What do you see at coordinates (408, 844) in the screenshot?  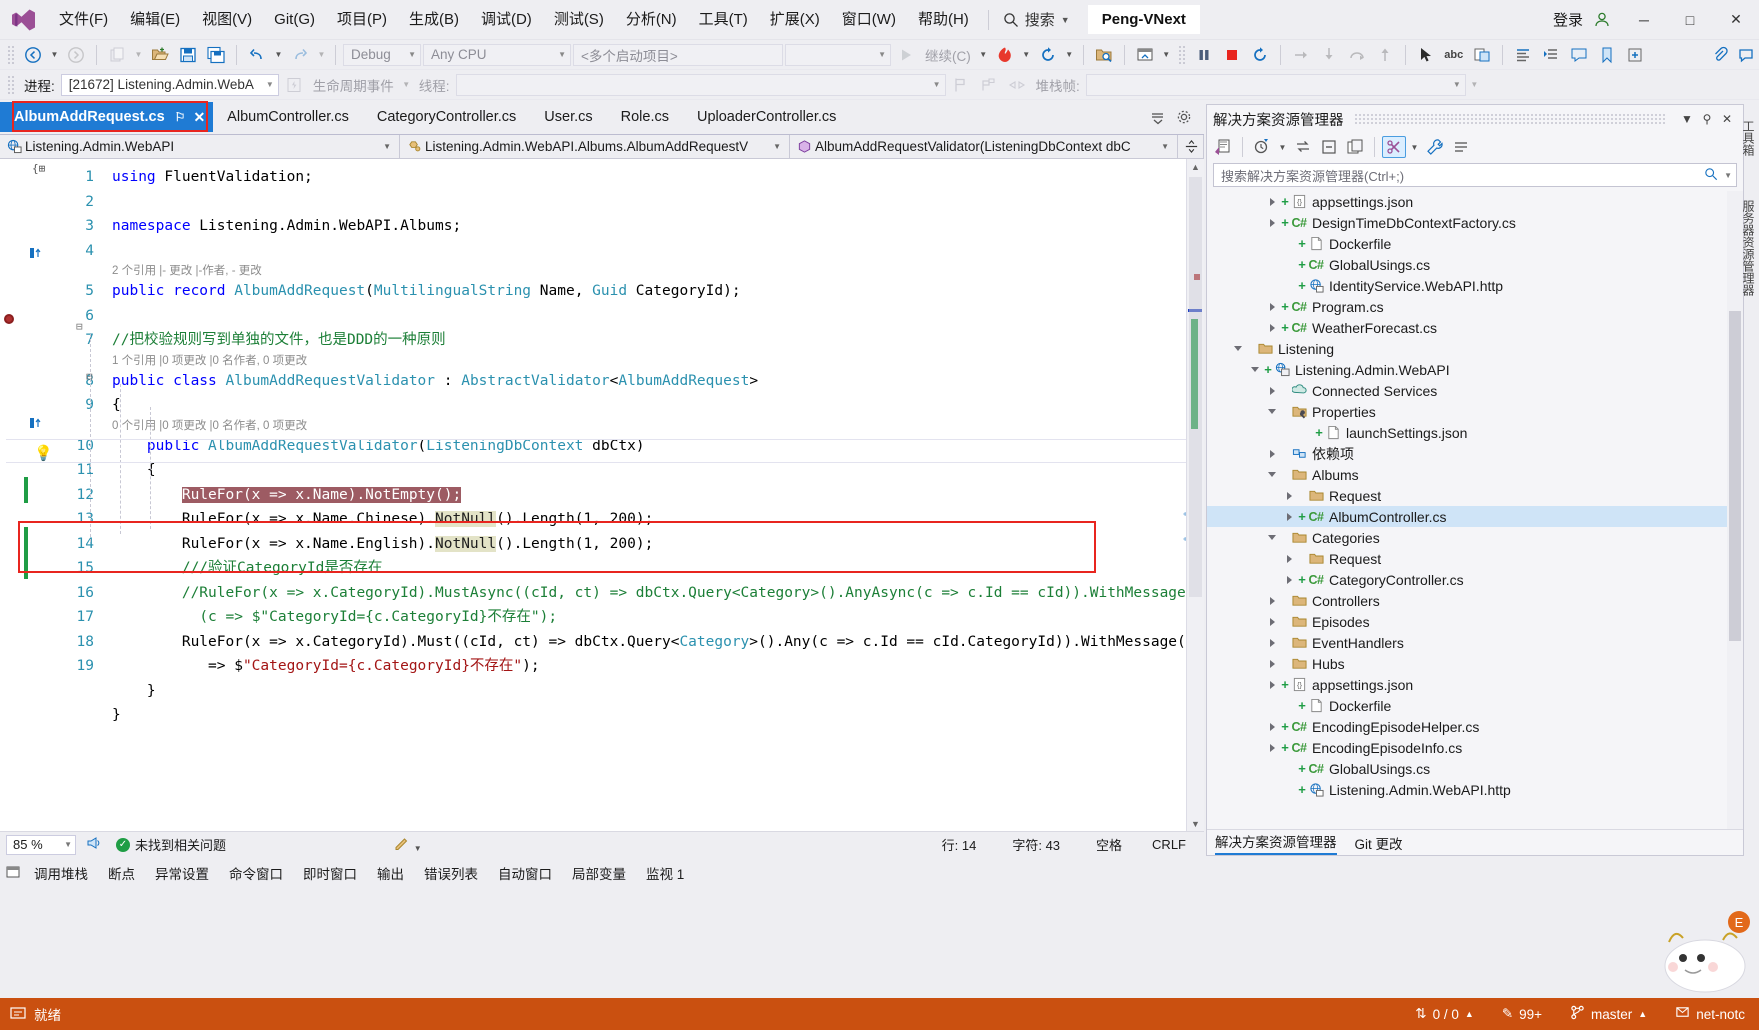 I see `edit-icon: ▼` at bounding box center [408, 844].